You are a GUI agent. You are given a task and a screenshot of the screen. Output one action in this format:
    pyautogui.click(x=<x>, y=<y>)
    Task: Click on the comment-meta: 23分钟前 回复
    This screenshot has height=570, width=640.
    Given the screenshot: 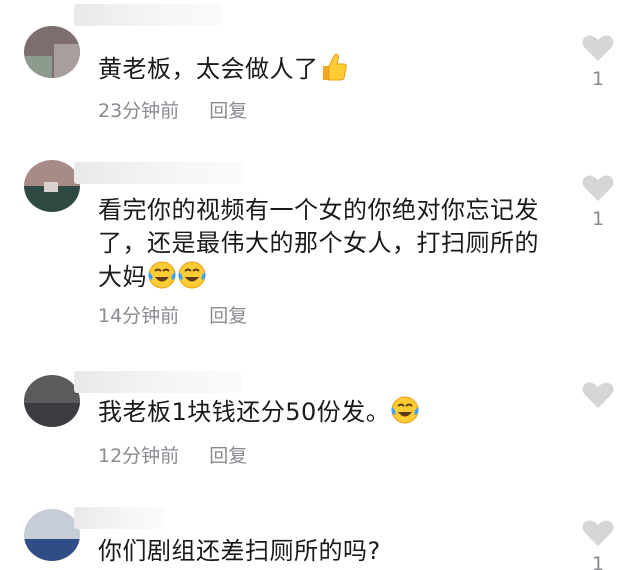 What is the action you would take?
    pyautogui.click(x=172, y=109)
    